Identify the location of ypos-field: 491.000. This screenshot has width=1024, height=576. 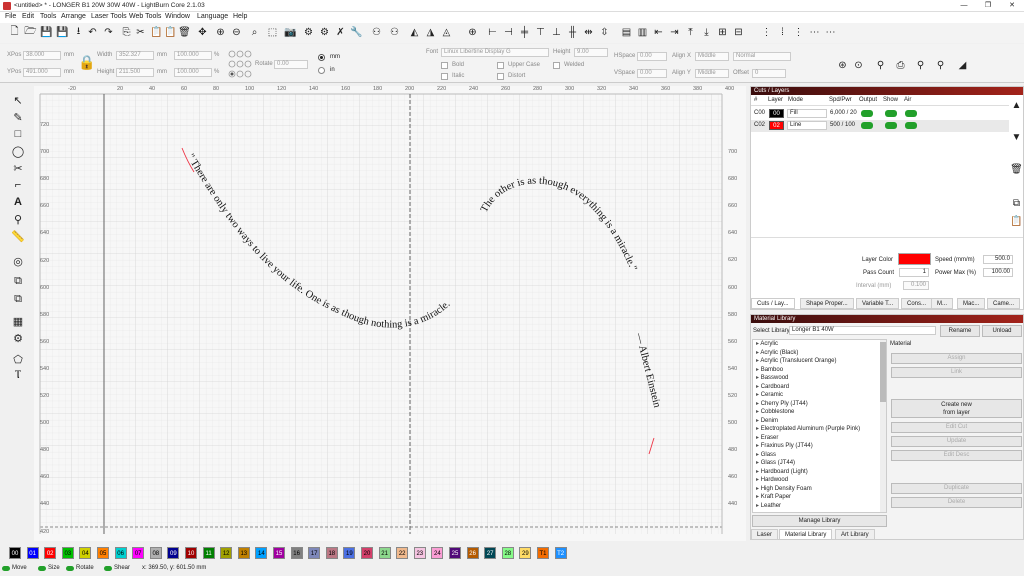
(42, 72).